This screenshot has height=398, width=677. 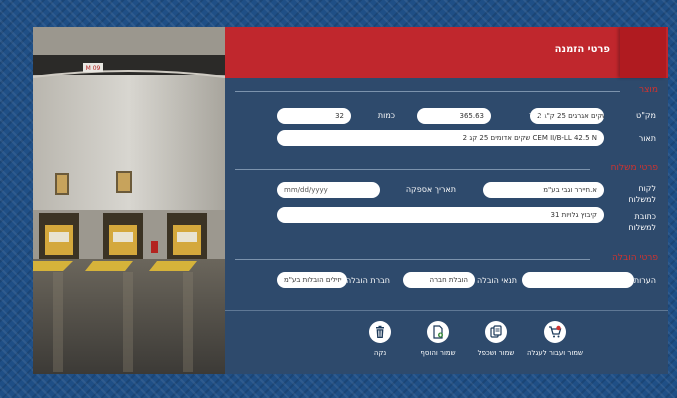 I want to click on save-and-add-button: שמור והוסף, so click(x=438, y=339).